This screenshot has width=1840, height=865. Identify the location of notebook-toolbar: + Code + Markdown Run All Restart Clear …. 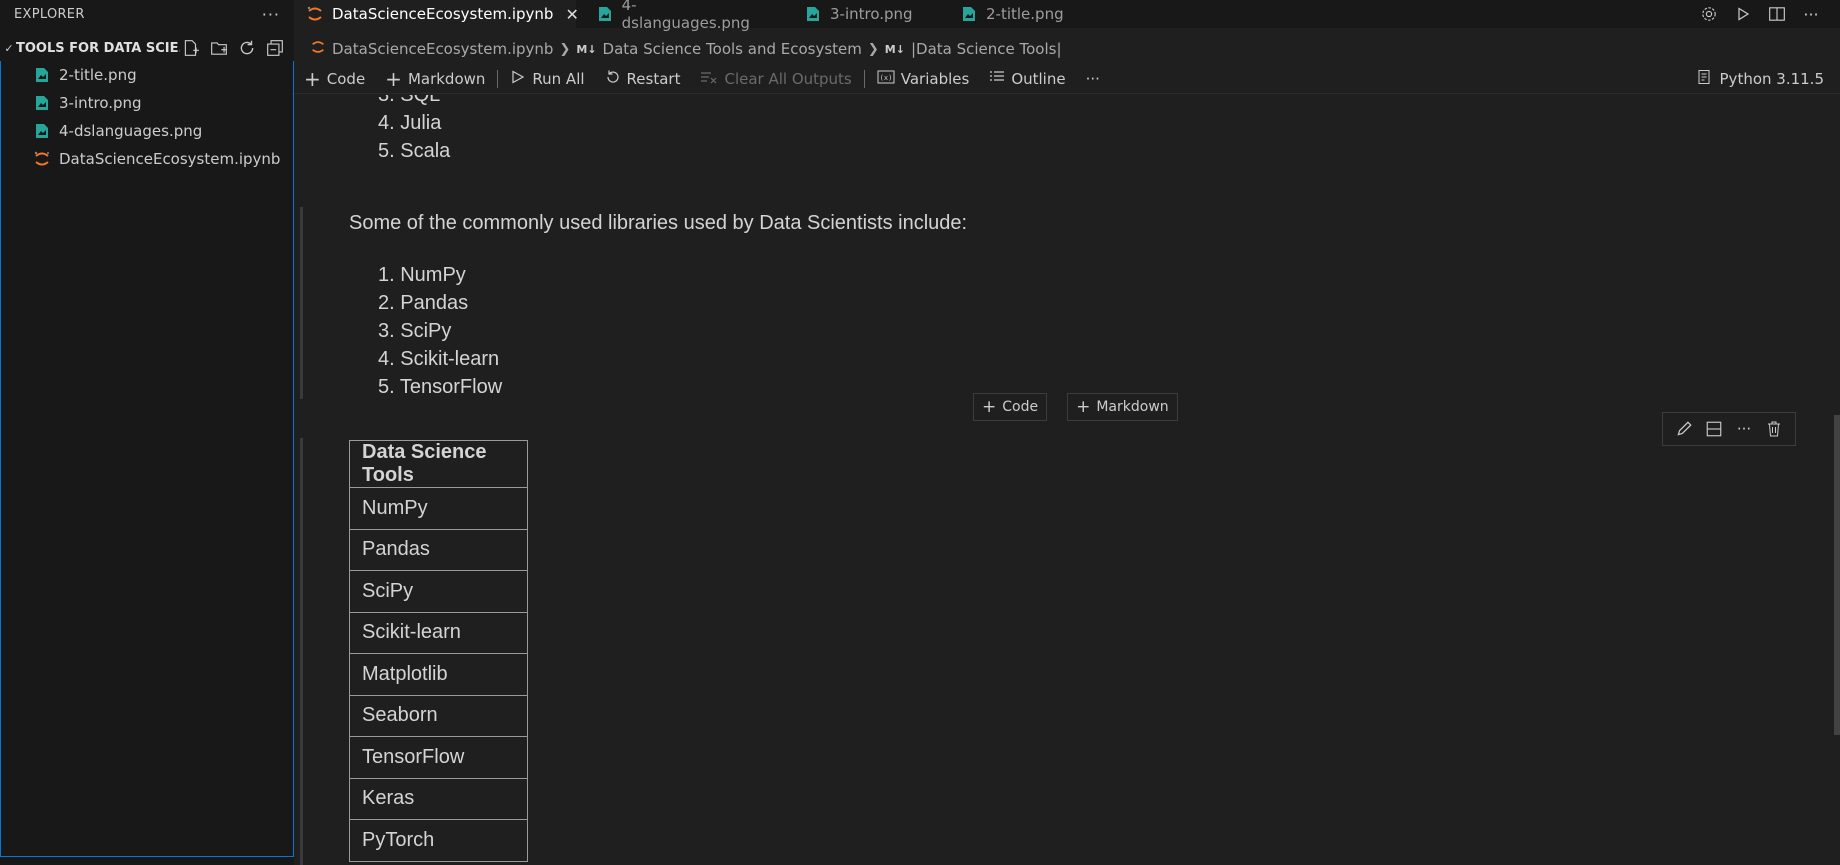
(1067, 79).